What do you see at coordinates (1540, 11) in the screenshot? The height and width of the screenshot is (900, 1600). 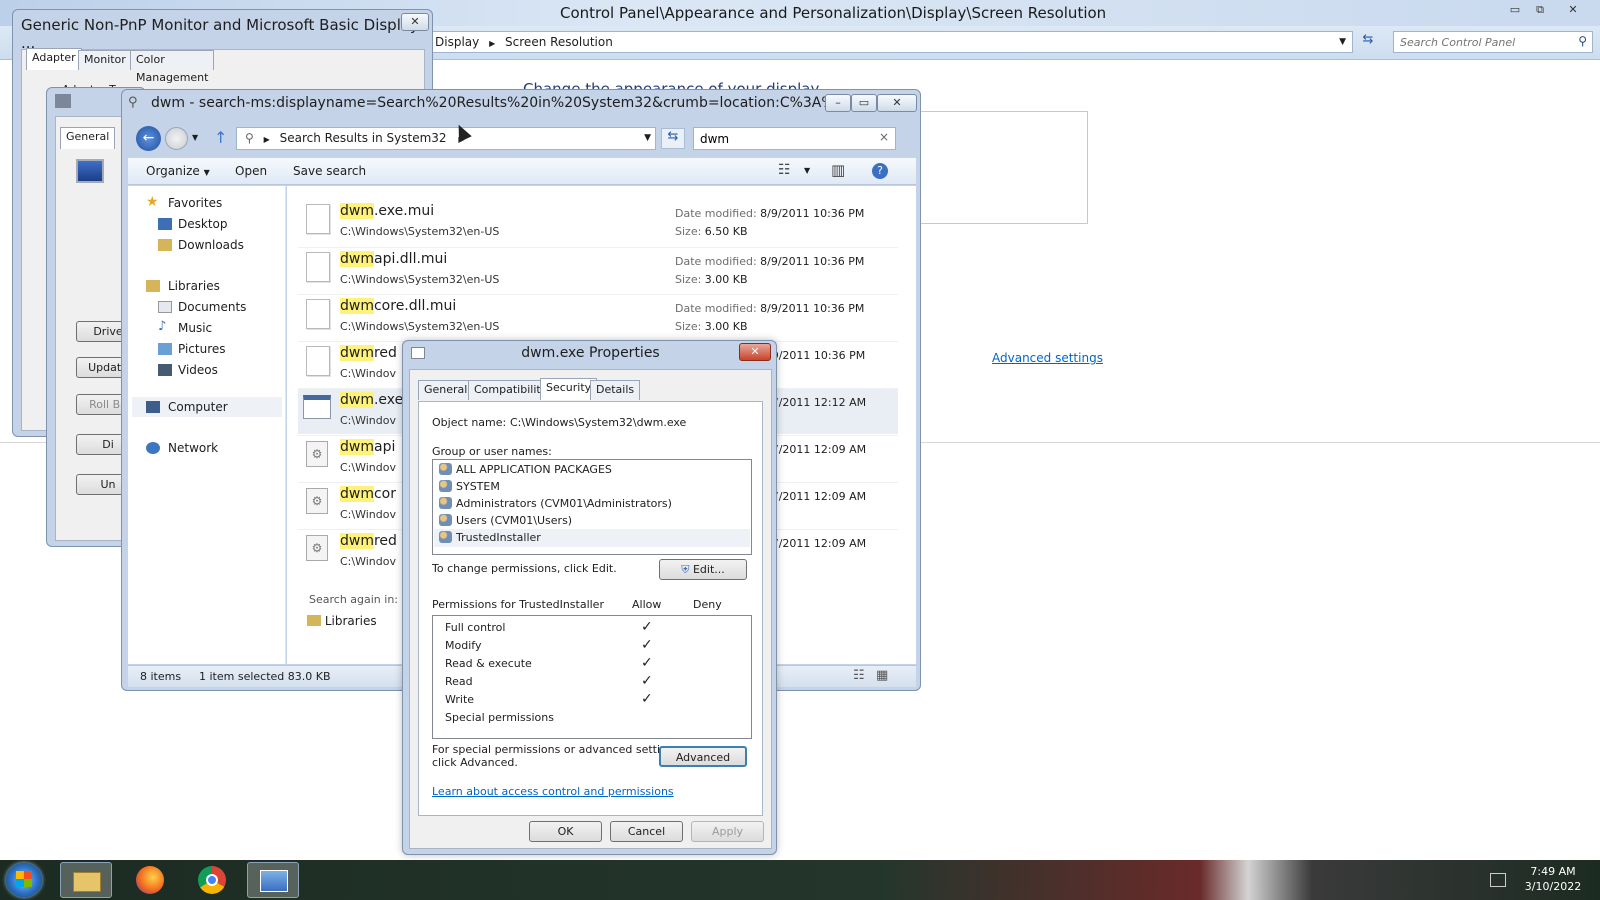 I see `maximize-button: ⧉` at bounding box center [1540, 11].